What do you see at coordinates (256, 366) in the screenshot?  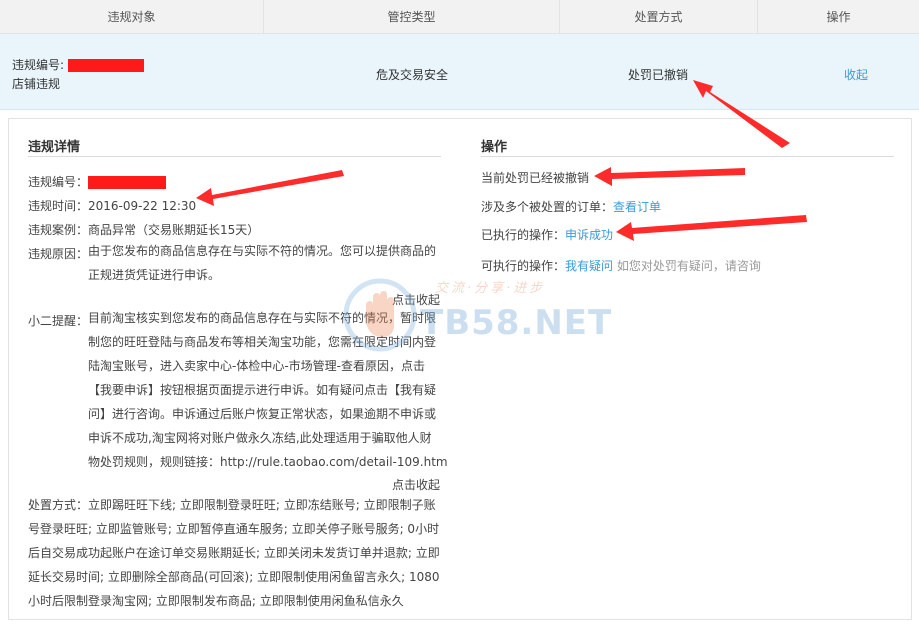 I see `tip-line: 陆淘宝账号，进入卖家中心-体检中心-市场管理-查看原因，点击` at bounding box center [256, 366].